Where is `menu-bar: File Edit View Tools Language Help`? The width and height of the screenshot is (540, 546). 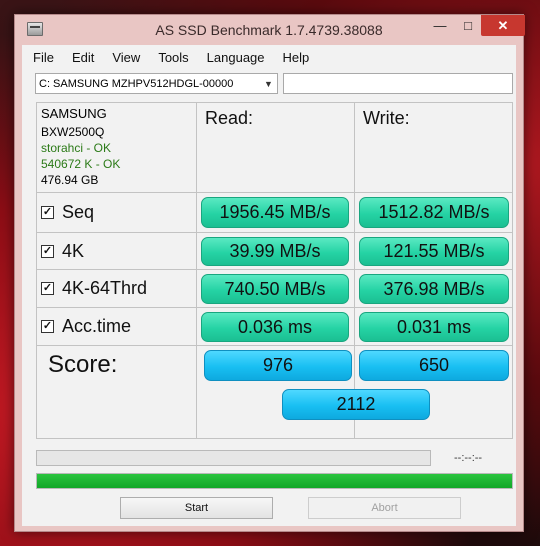 menu-bar: File Edit View Tools Language Help is located at coordinates (269, 57).